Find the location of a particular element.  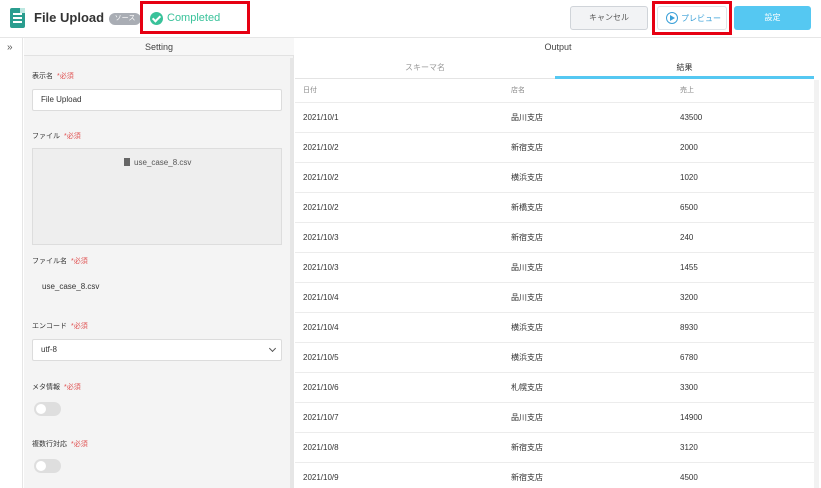

table-row: 2021/10/4 横浜支店 8930 is located at coordinates (554, 327).